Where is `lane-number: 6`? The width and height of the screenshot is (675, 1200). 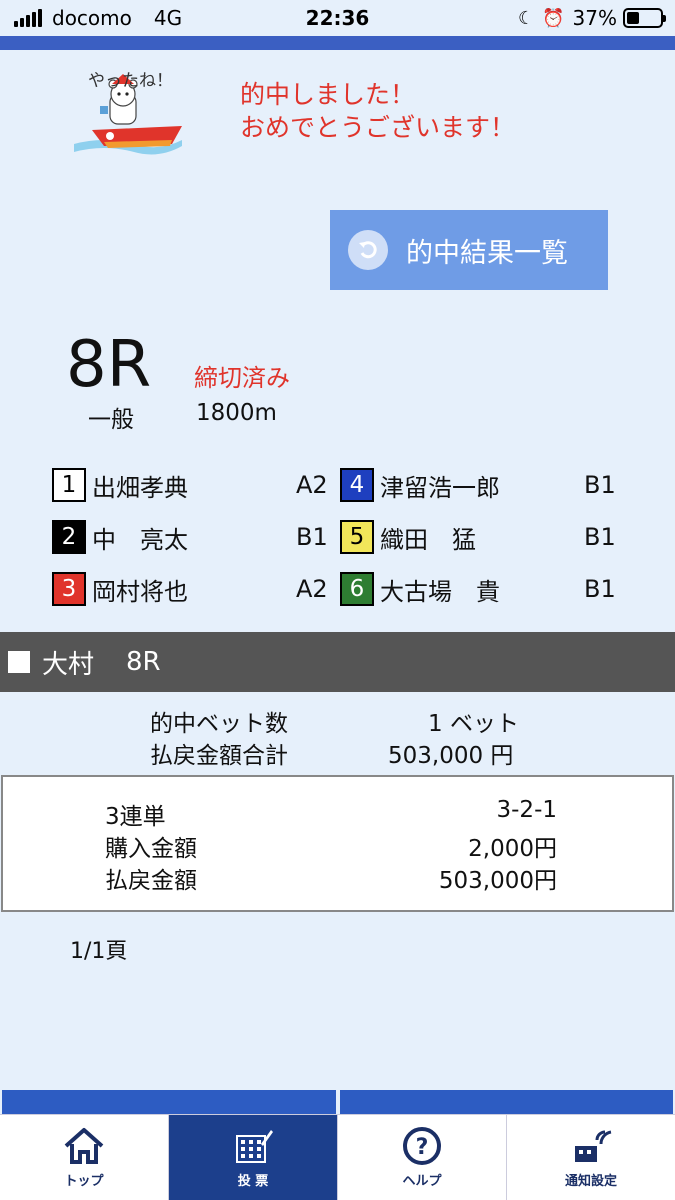
lane-number: 6 is located at coordinates (357, 589).